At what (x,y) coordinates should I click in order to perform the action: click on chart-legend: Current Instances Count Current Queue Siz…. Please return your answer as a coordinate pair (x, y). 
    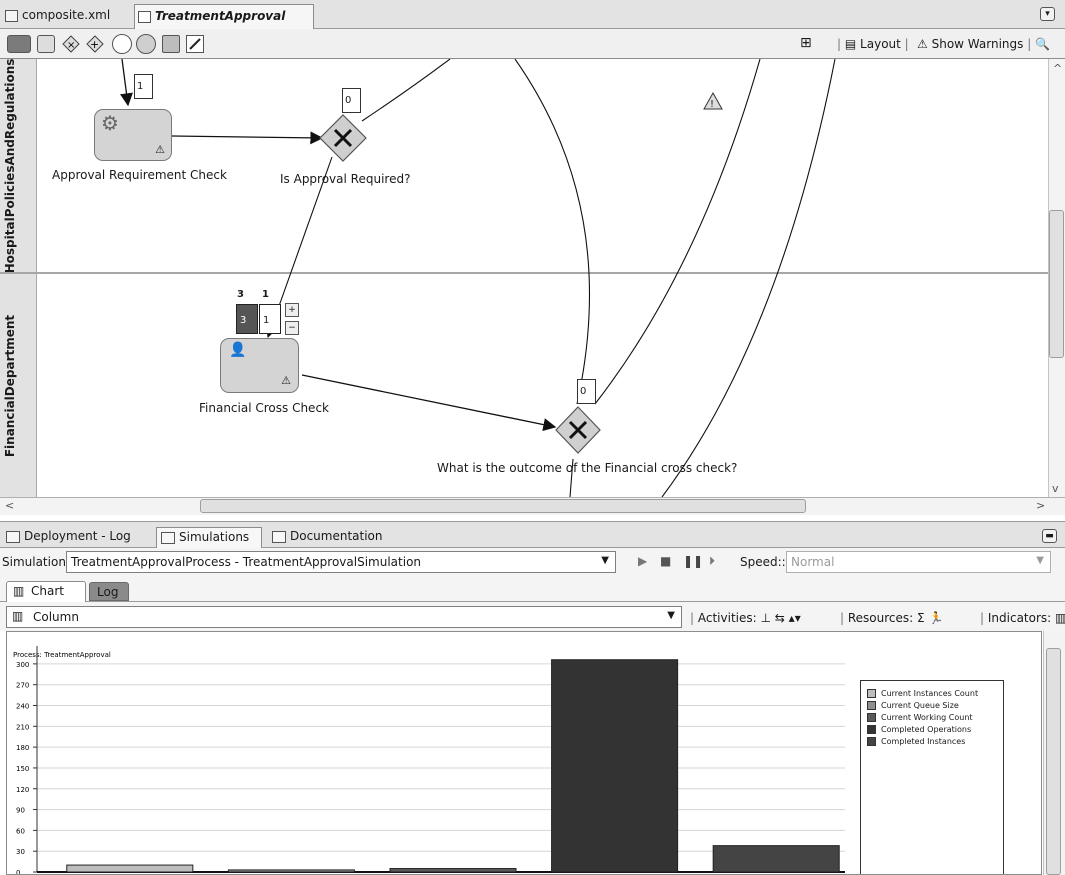
    Looking at the image, I should click on (932, 777).